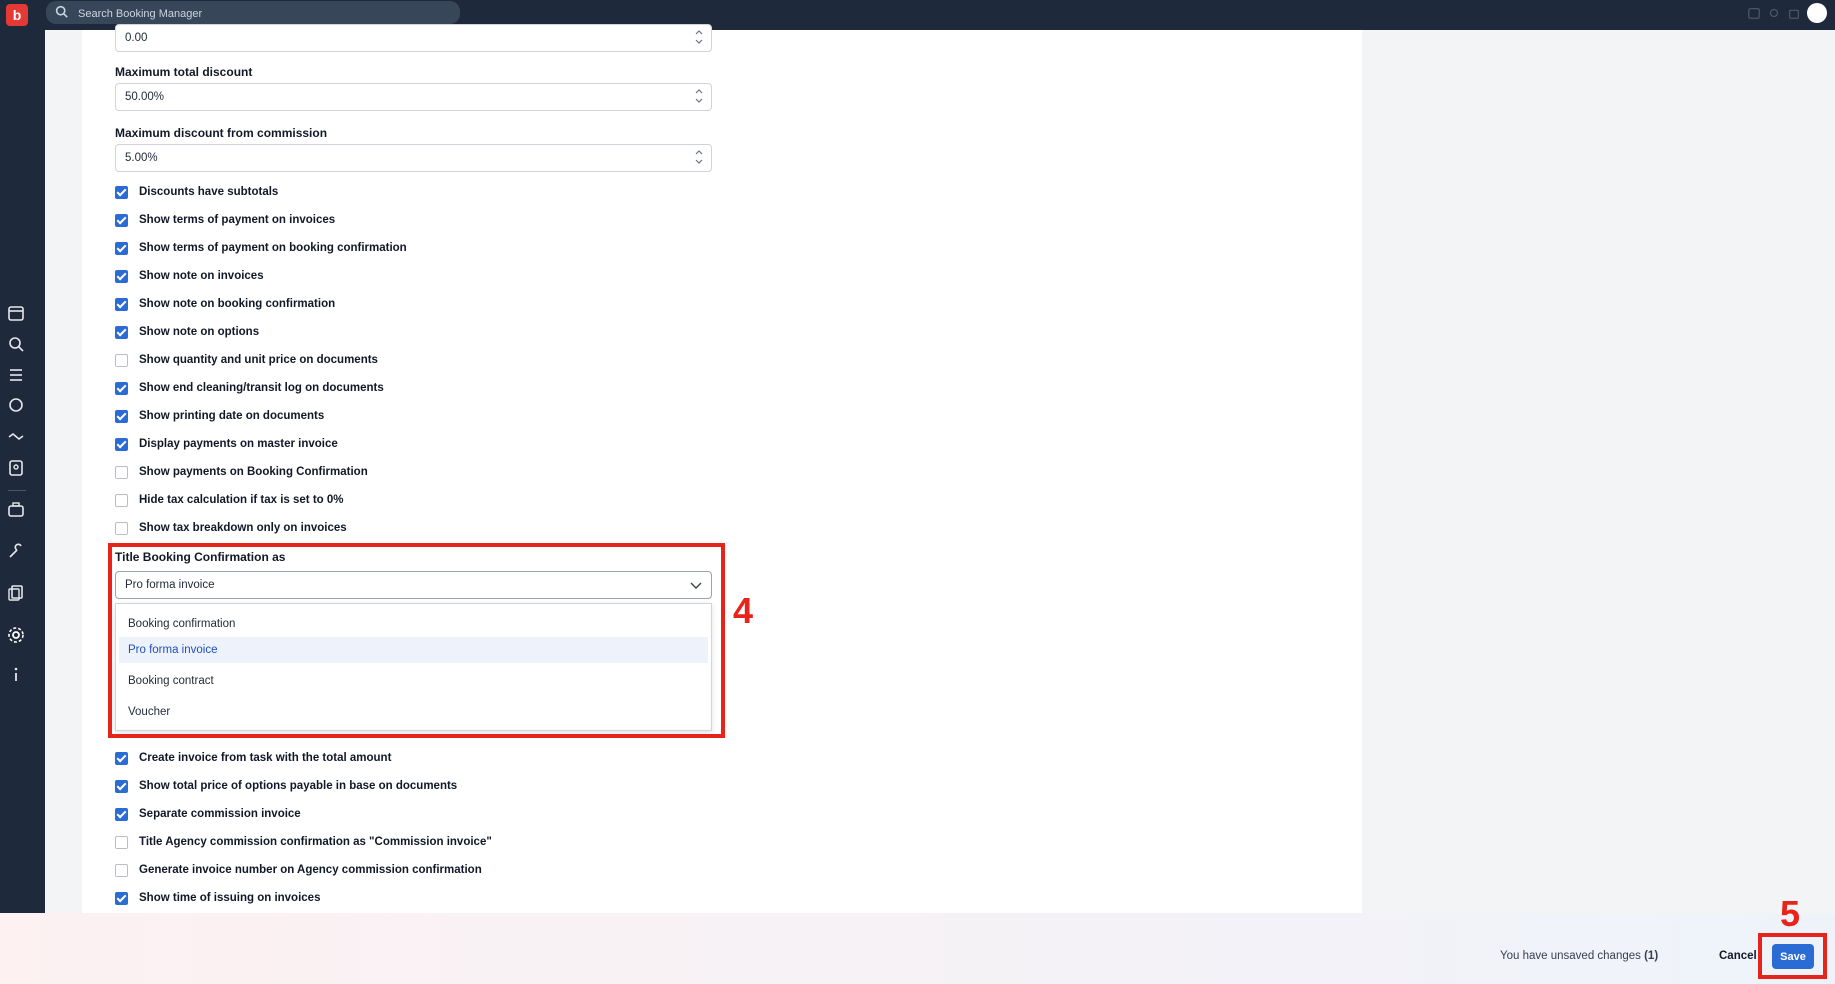 The image size is (1835, 984). What do you see at coordinates (209, 192) in the screenshot?
I see `checkbox-label: Discounts have subtotals` at bounding box center [209, 192].